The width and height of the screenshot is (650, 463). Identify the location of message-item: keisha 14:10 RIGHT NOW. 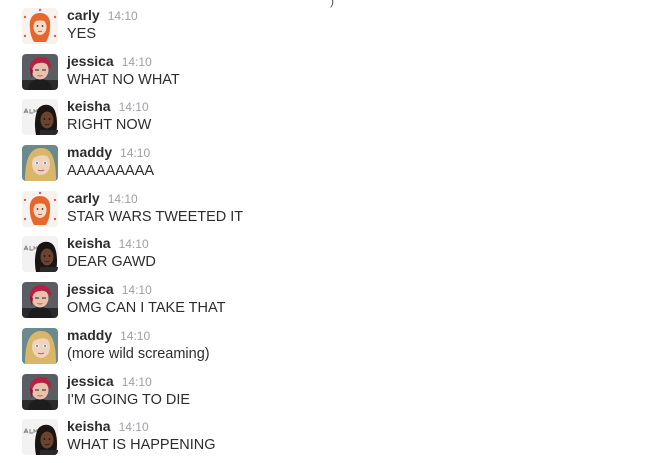
(336, 120).